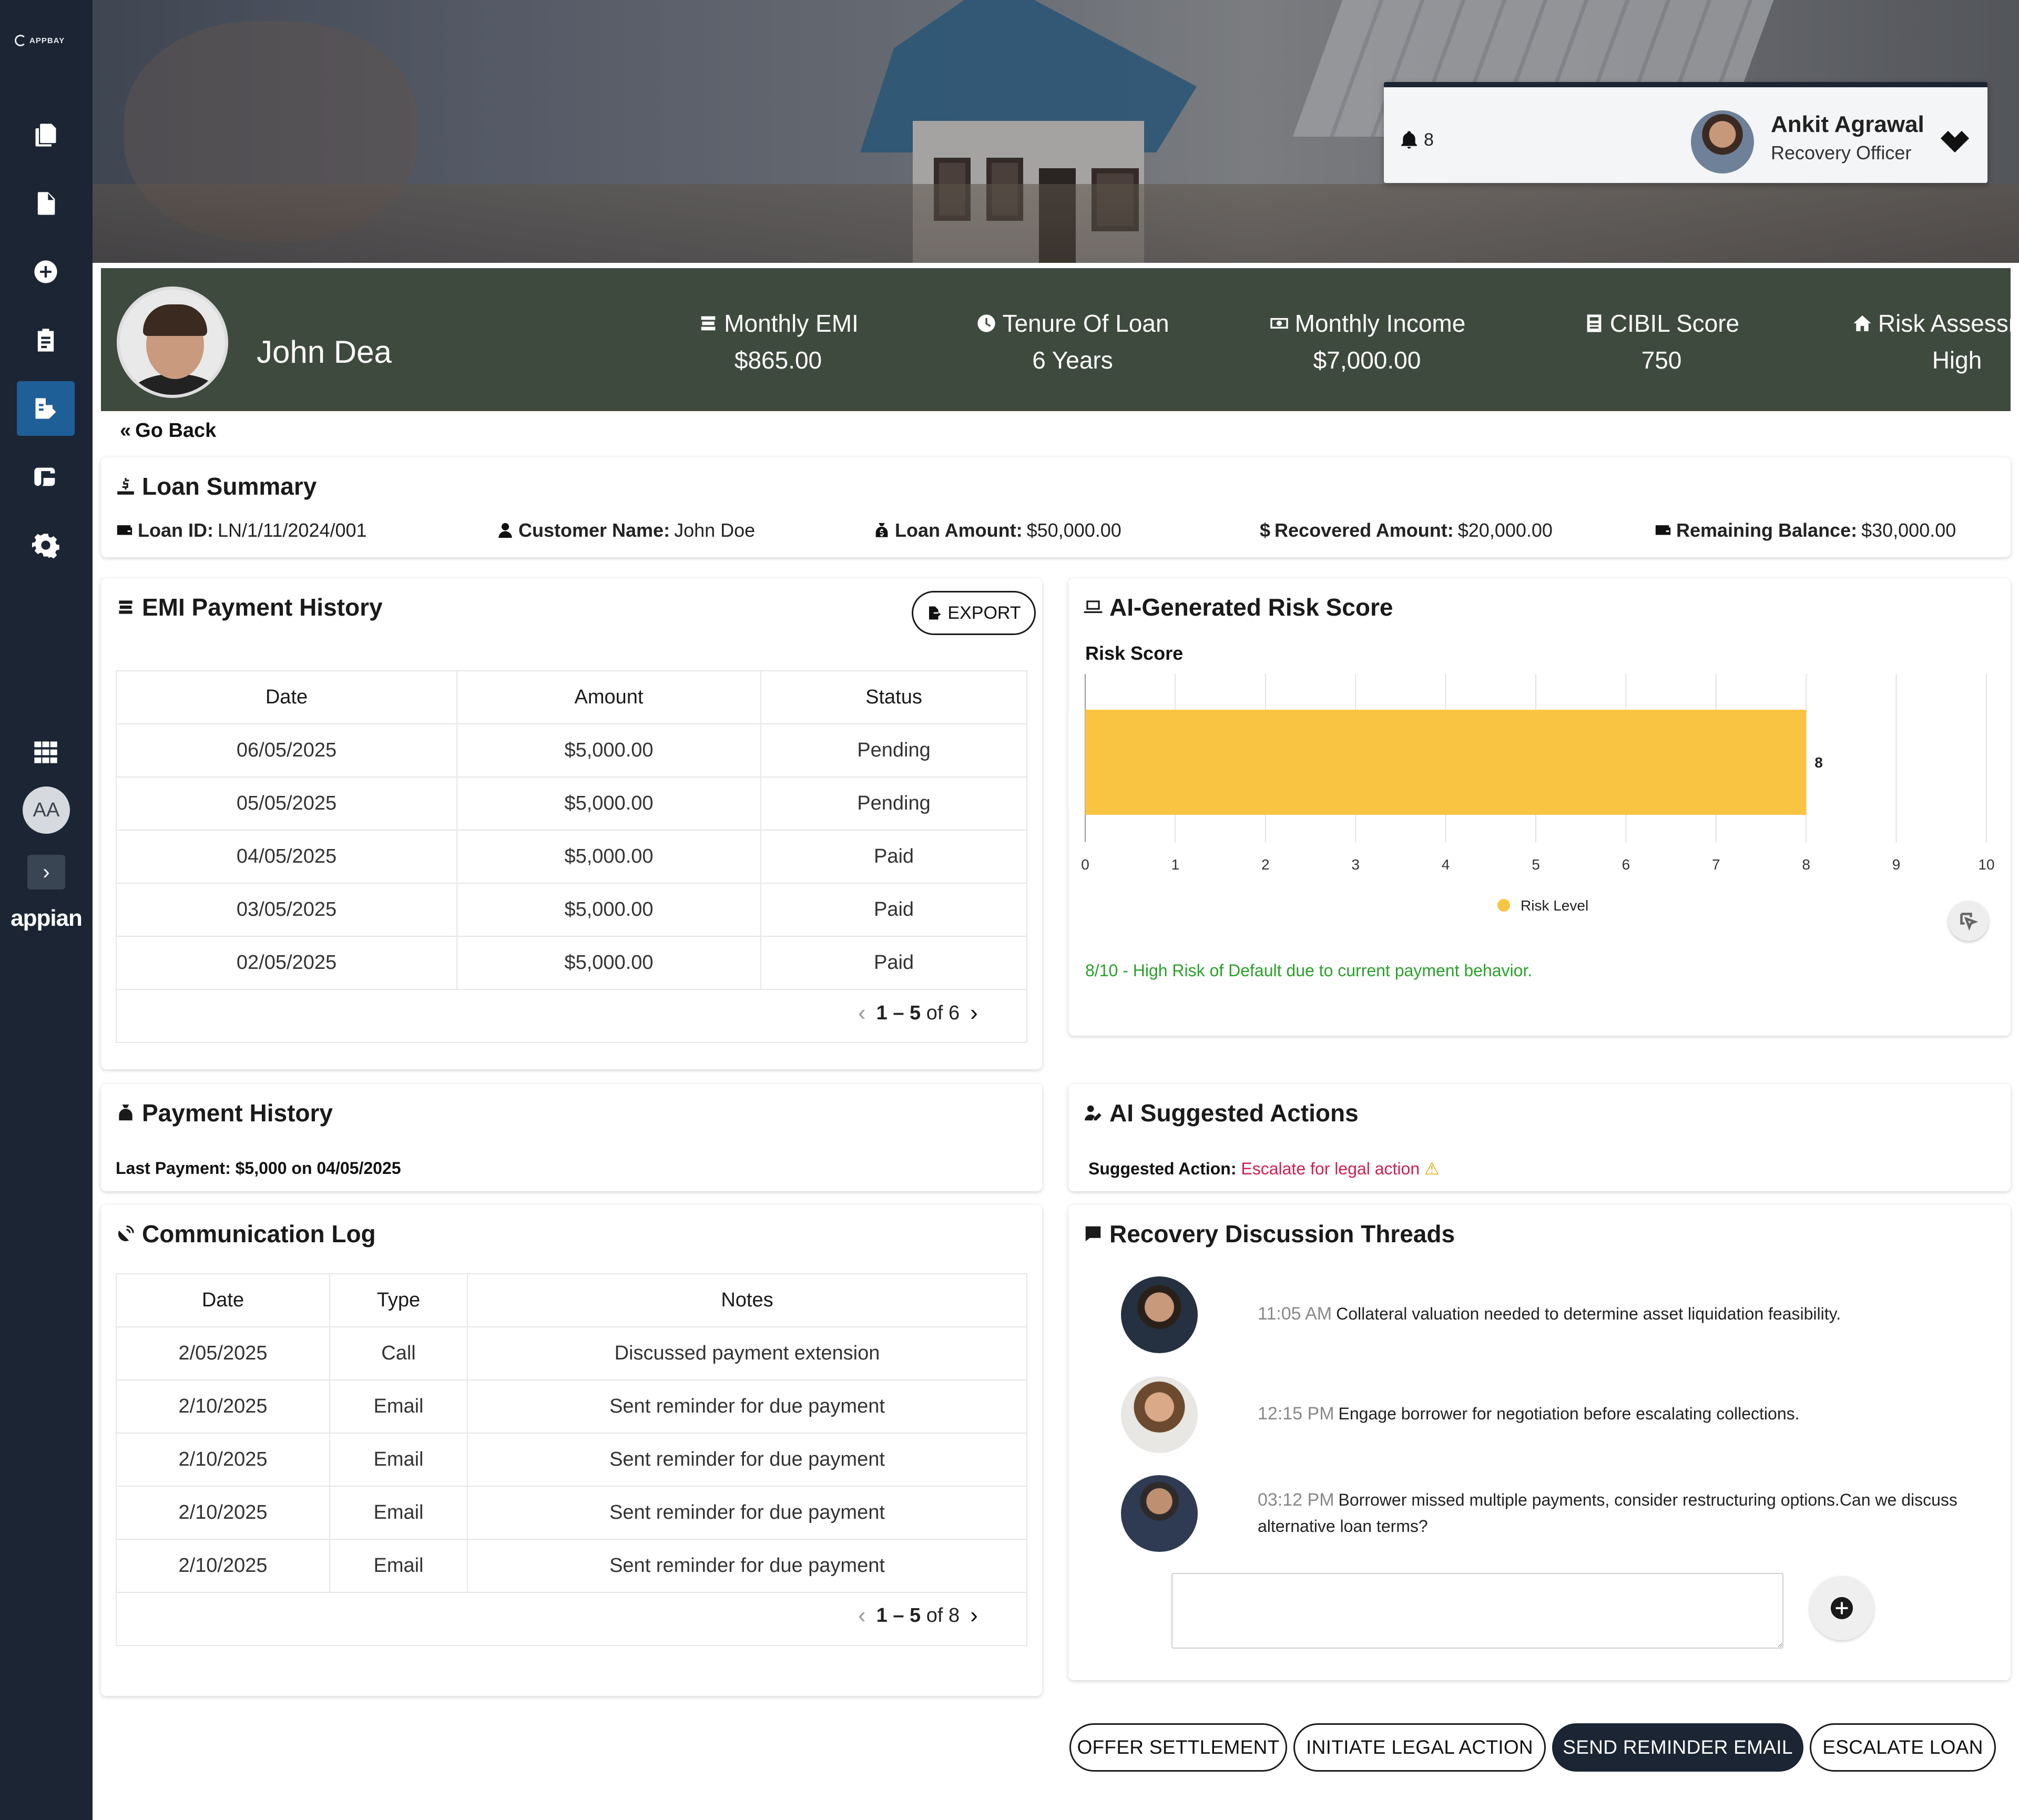  Describe the element at coordinates (46, 271) in the screenshot. I see `sidebar-item-add` at that location.